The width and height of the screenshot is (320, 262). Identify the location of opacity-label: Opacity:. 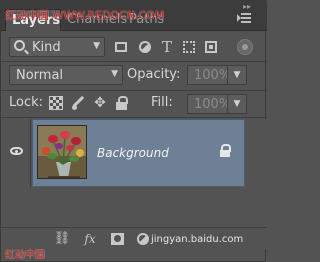
(154, 74).